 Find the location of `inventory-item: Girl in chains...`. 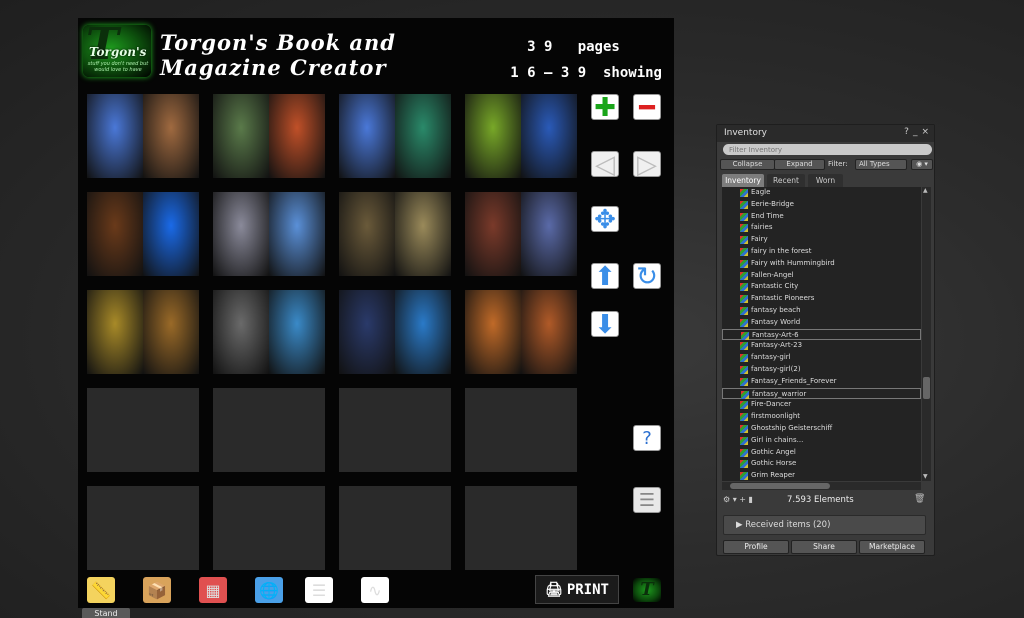

inventory-item: Girl in chains... is located at coordinates (821, 441).